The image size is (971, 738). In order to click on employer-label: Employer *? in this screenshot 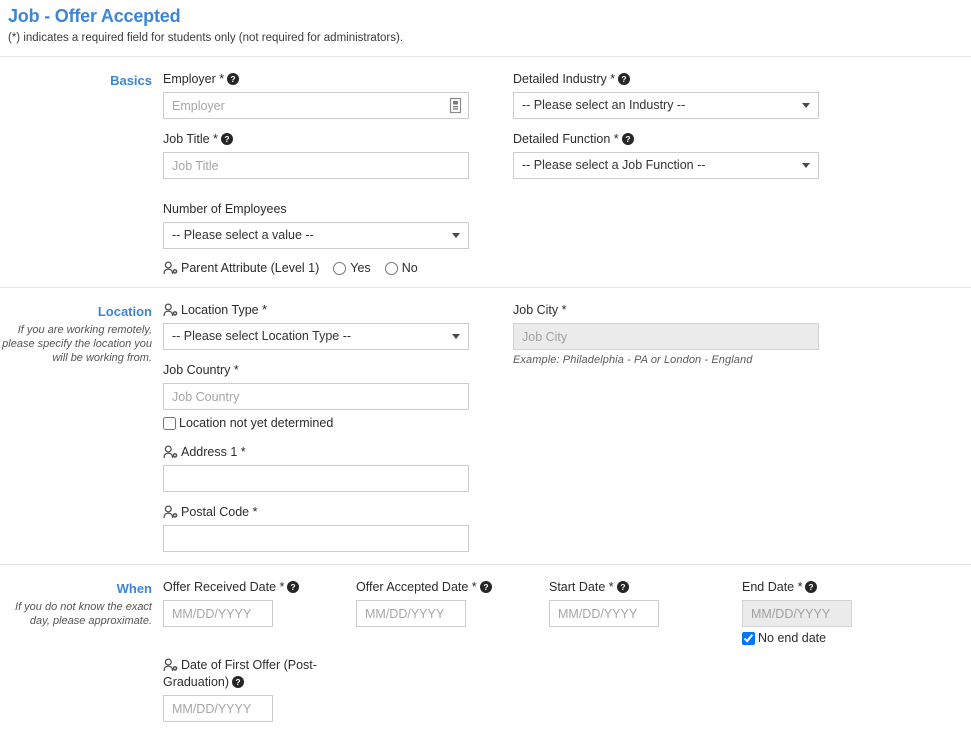, I will do `click(338, 79)`.